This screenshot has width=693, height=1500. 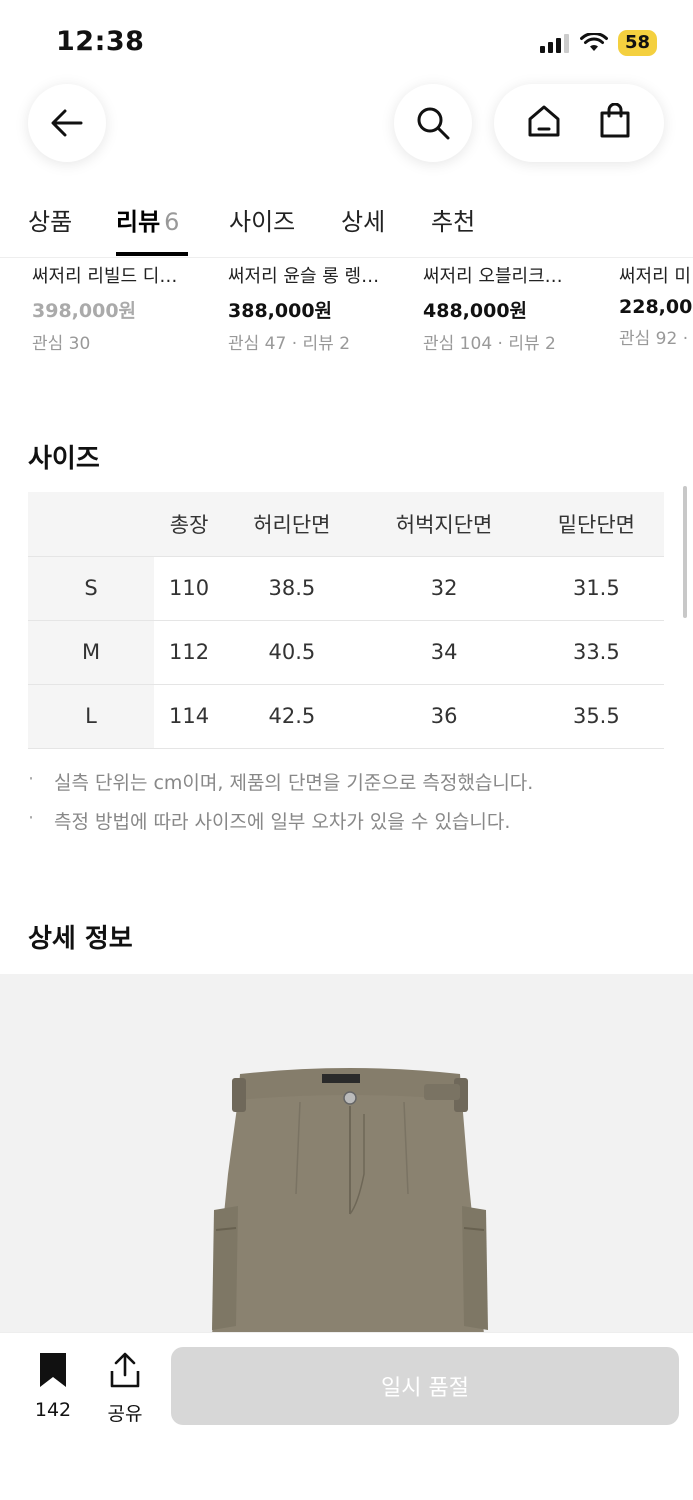 What do you see at coordinates (292, 524) in the screenshot?
I see `size-header-cell: 허리단면` at bounding box center [292, 524].